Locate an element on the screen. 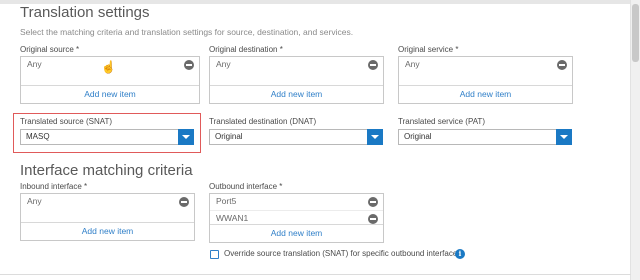 The height and width of the screenshot is (280, 640). translated-source-value: MASQ is located at coordinates (38, 136).